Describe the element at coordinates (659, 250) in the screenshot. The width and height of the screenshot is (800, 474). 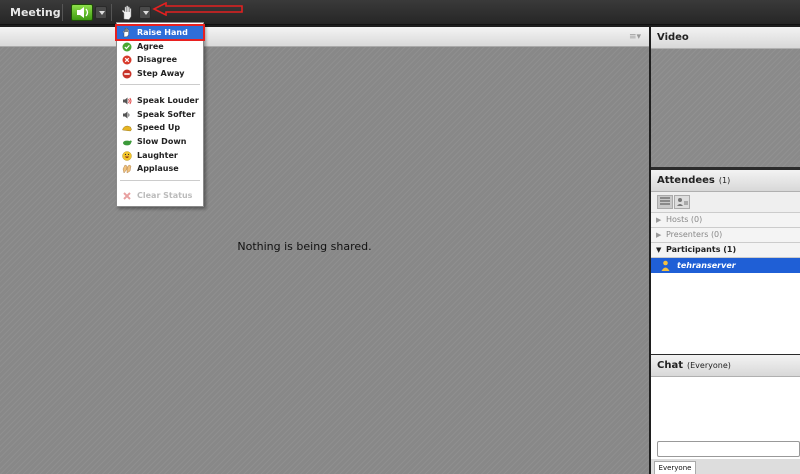
I see `collapse-arrow-icon: ▼` at that location.